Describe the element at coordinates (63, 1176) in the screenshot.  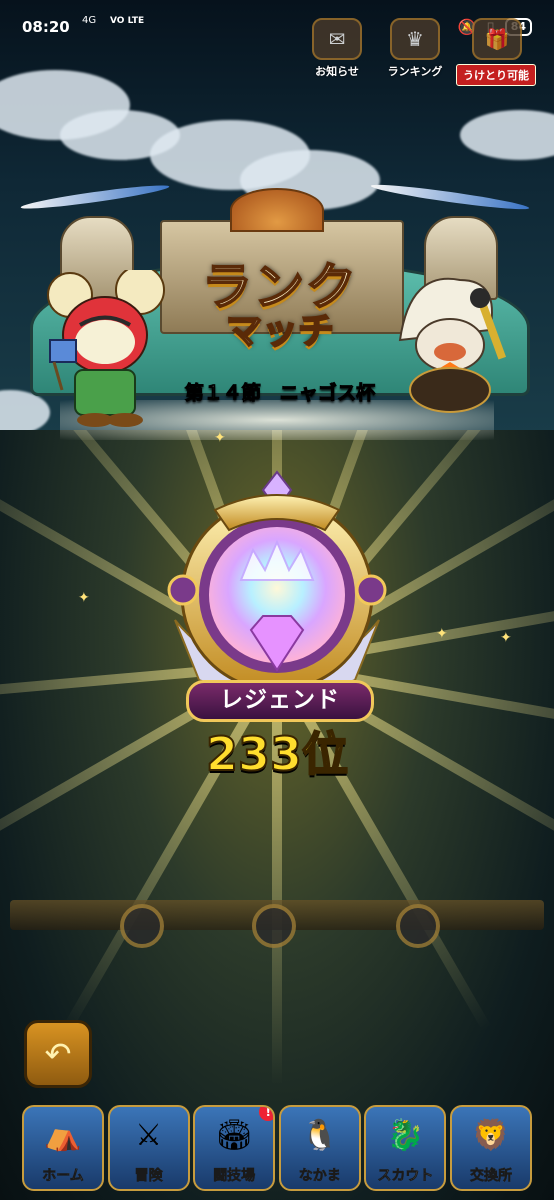
I see `nav-home-label: ホーム` at that location.